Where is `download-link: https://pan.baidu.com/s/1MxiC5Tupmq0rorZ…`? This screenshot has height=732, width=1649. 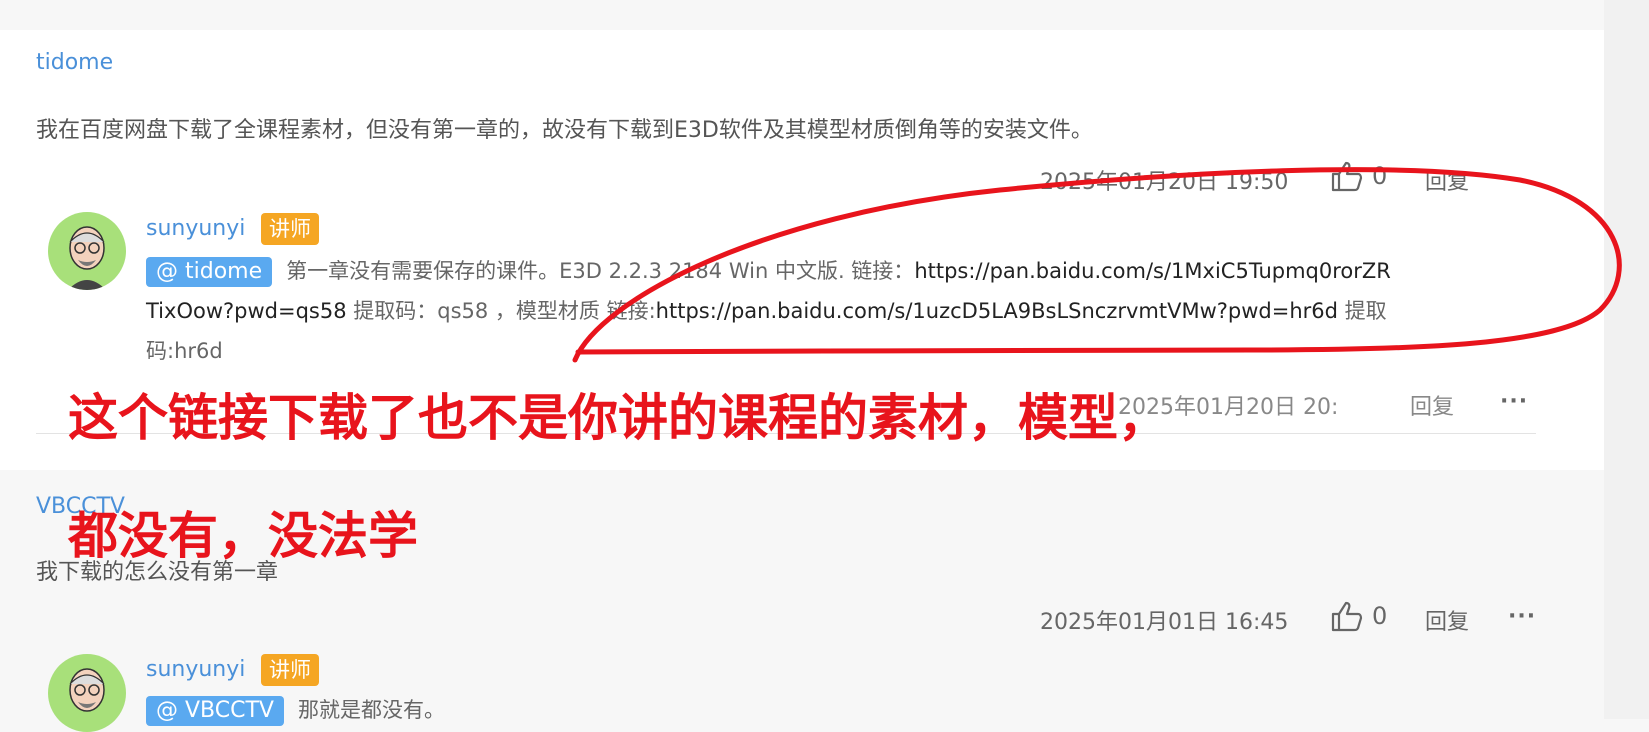
download-link: https://pan.baidu.com/s/1MxiC5Tupmq0rorZ… is located at coordinates (1152, 271).